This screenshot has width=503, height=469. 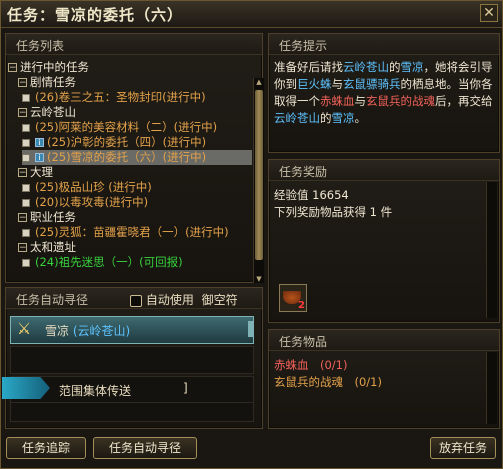 What do you see at coordinates (132, 330) in the screenshot?
I see `path-target-row: ⚔ 雪凉 (云岭苍山)` at bounding box center [132, 330].